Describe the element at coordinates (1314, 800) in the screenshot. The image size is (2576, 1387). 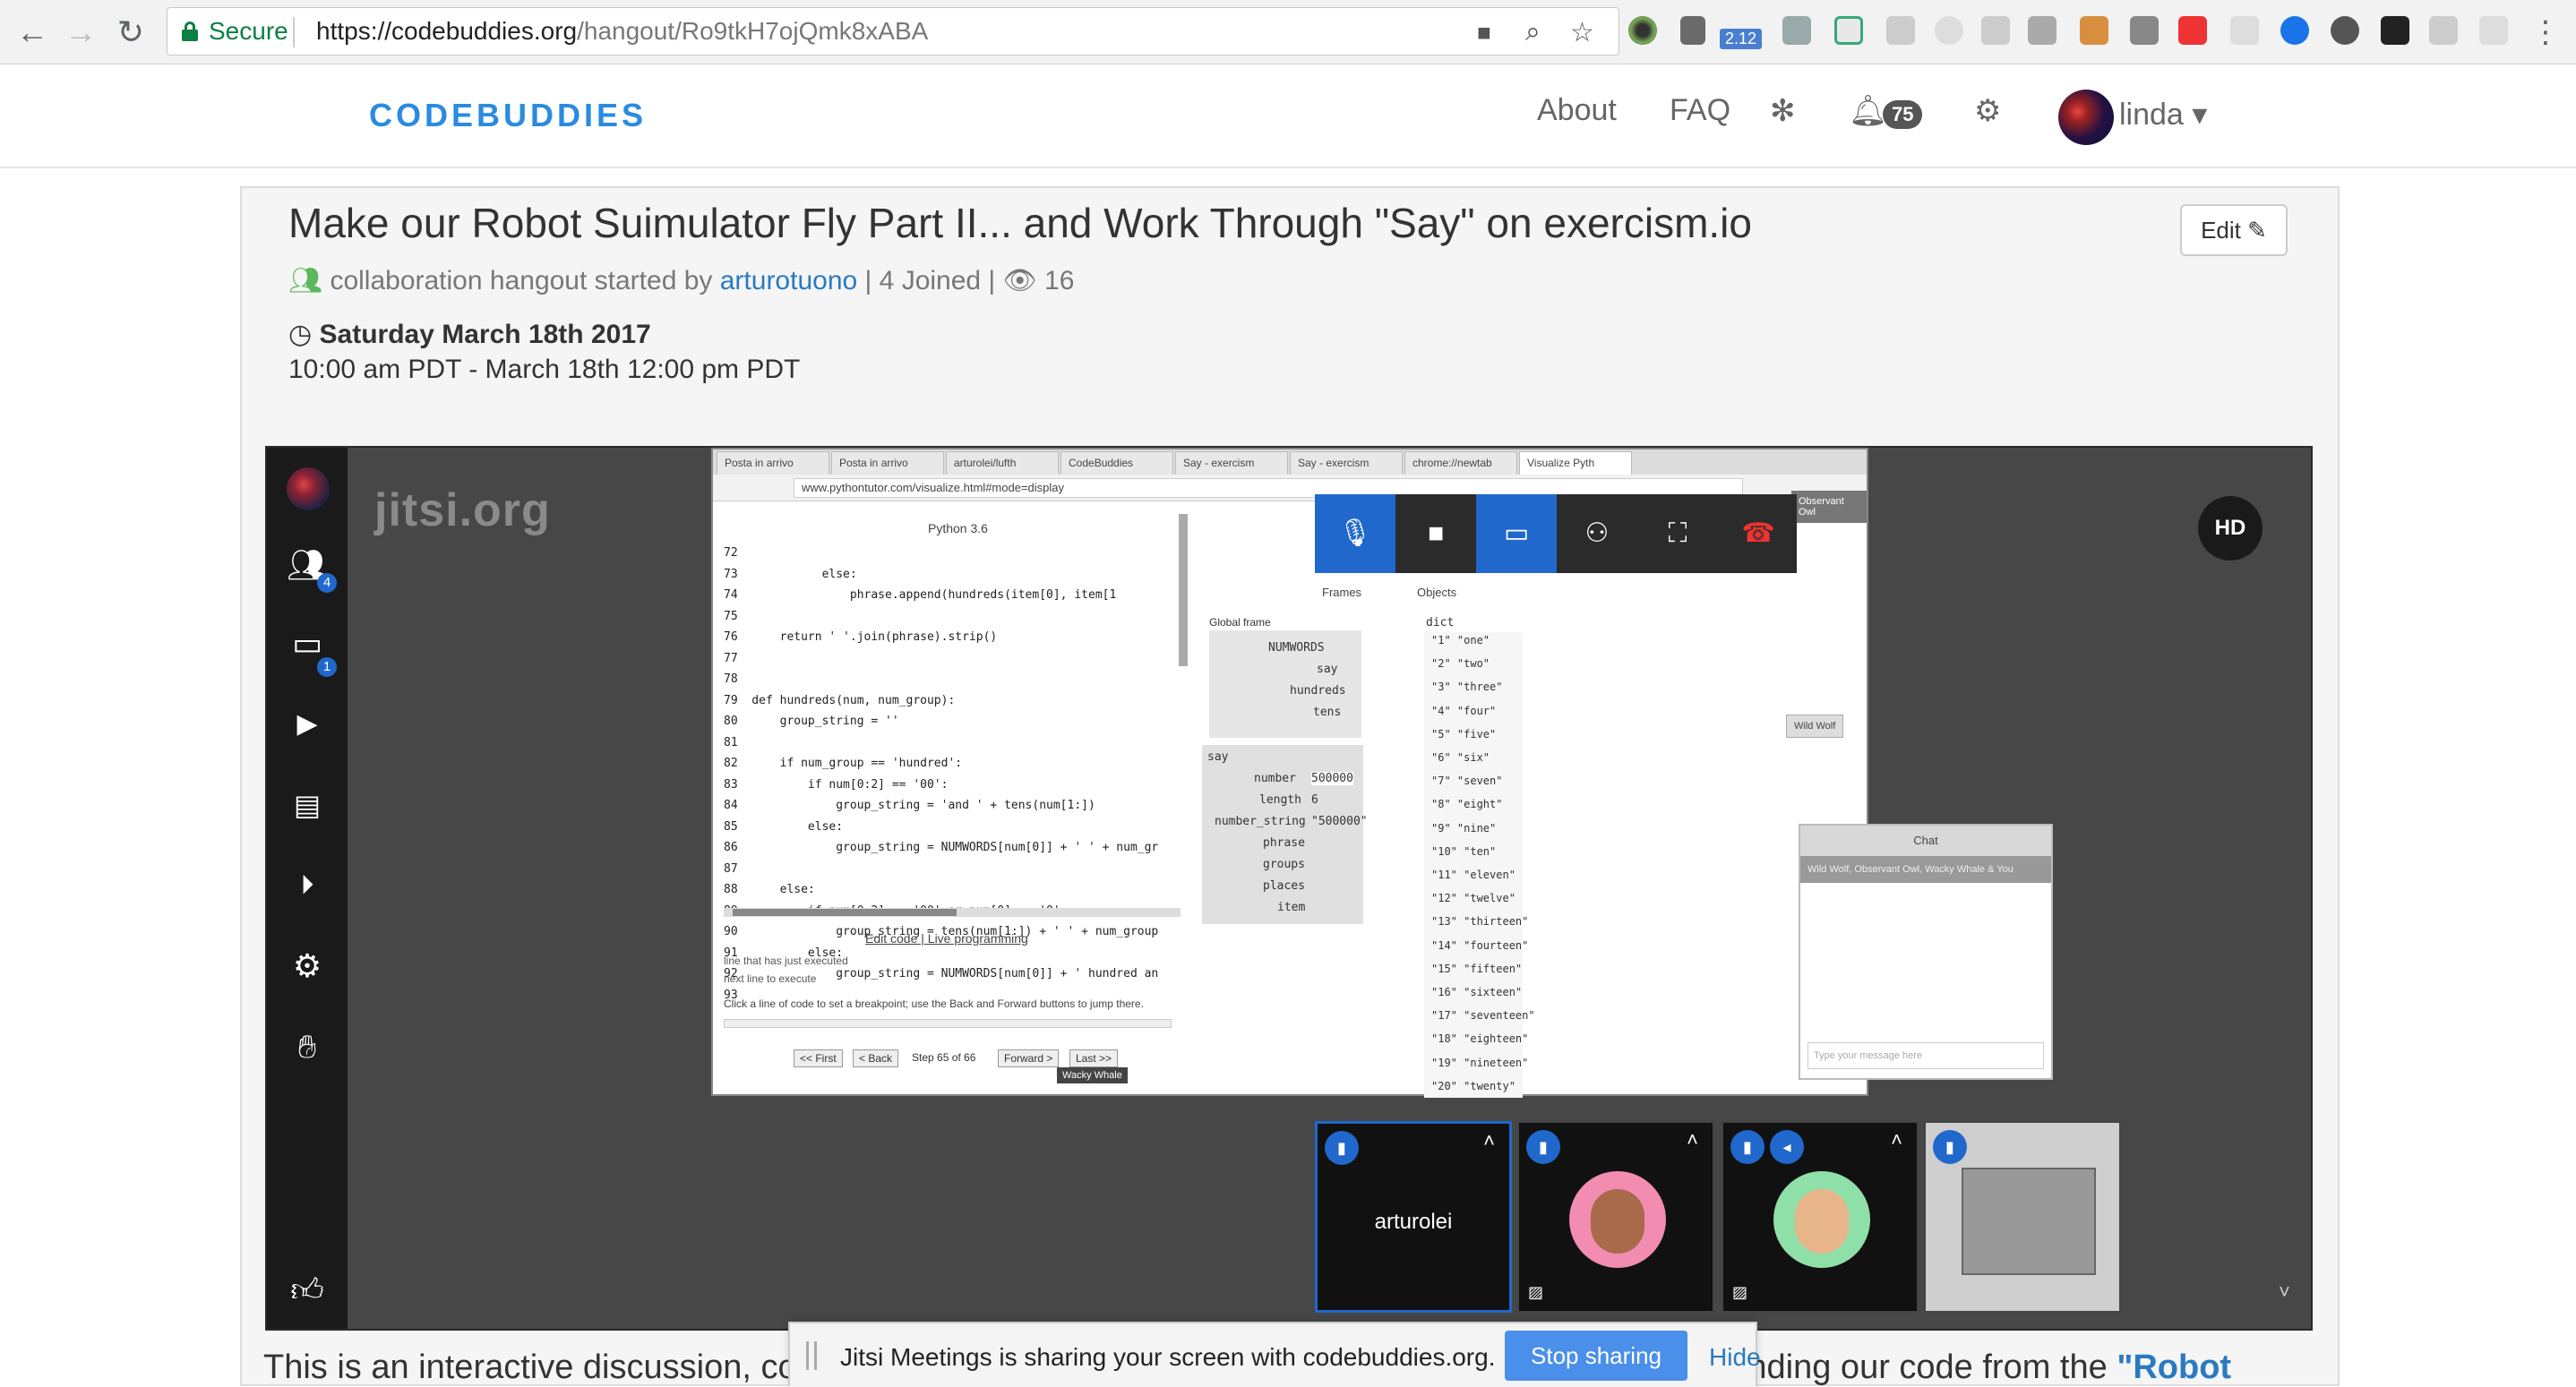
I see `say-val: 6` at that location.